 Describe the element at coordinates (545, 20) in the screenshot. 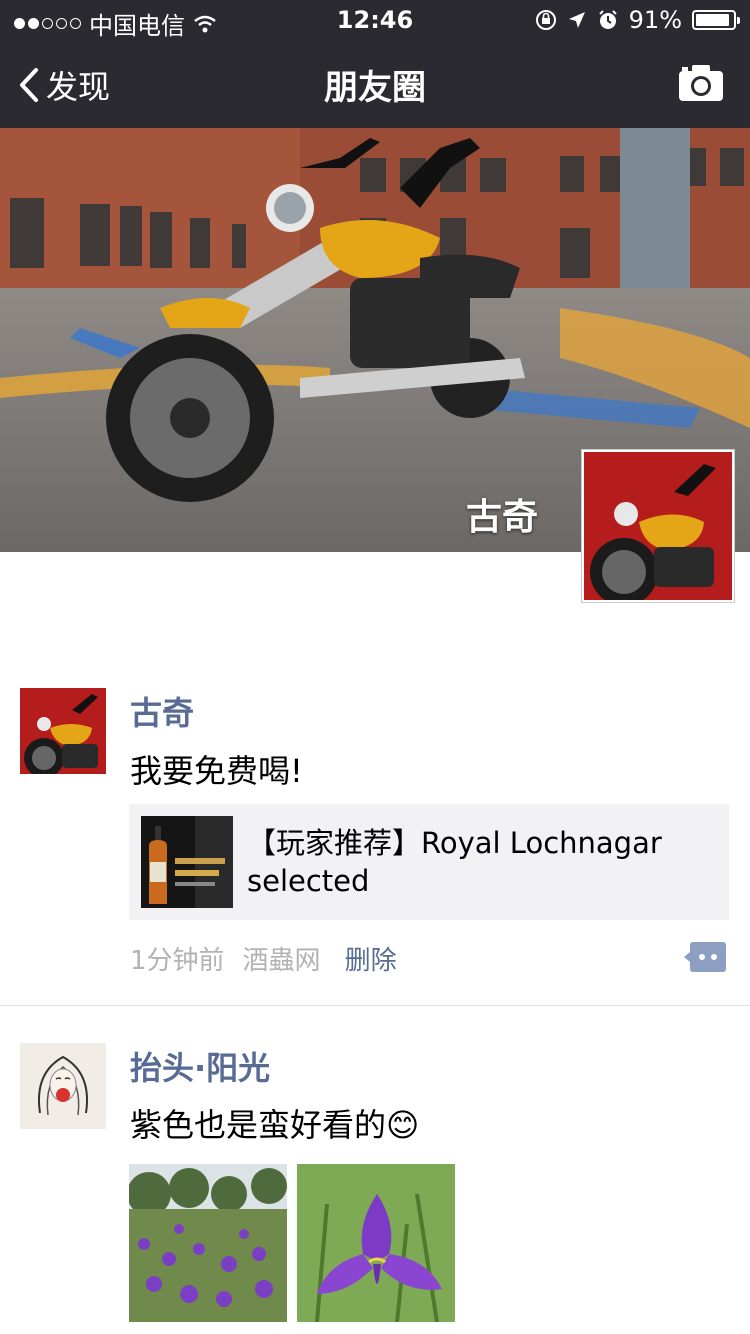

I see `lock-rotation-icon` at that location.